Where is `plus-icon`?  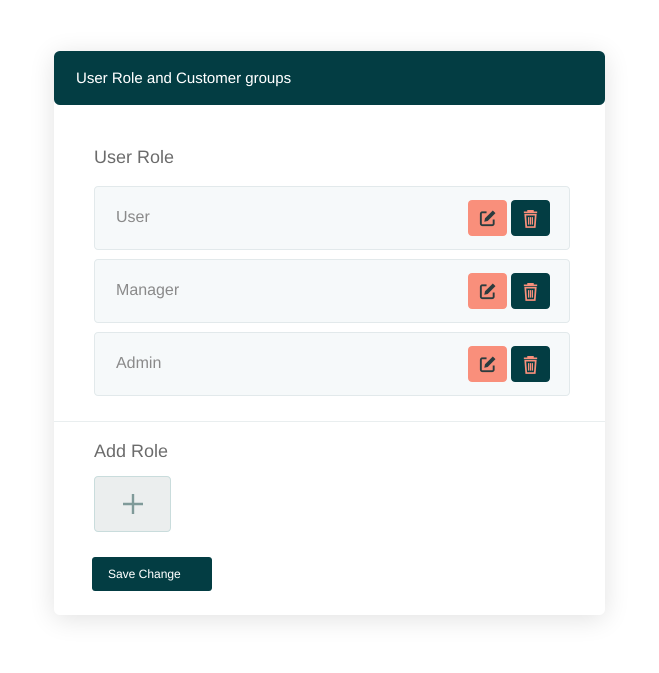 plus-icon is located at coordinates (133, 504).